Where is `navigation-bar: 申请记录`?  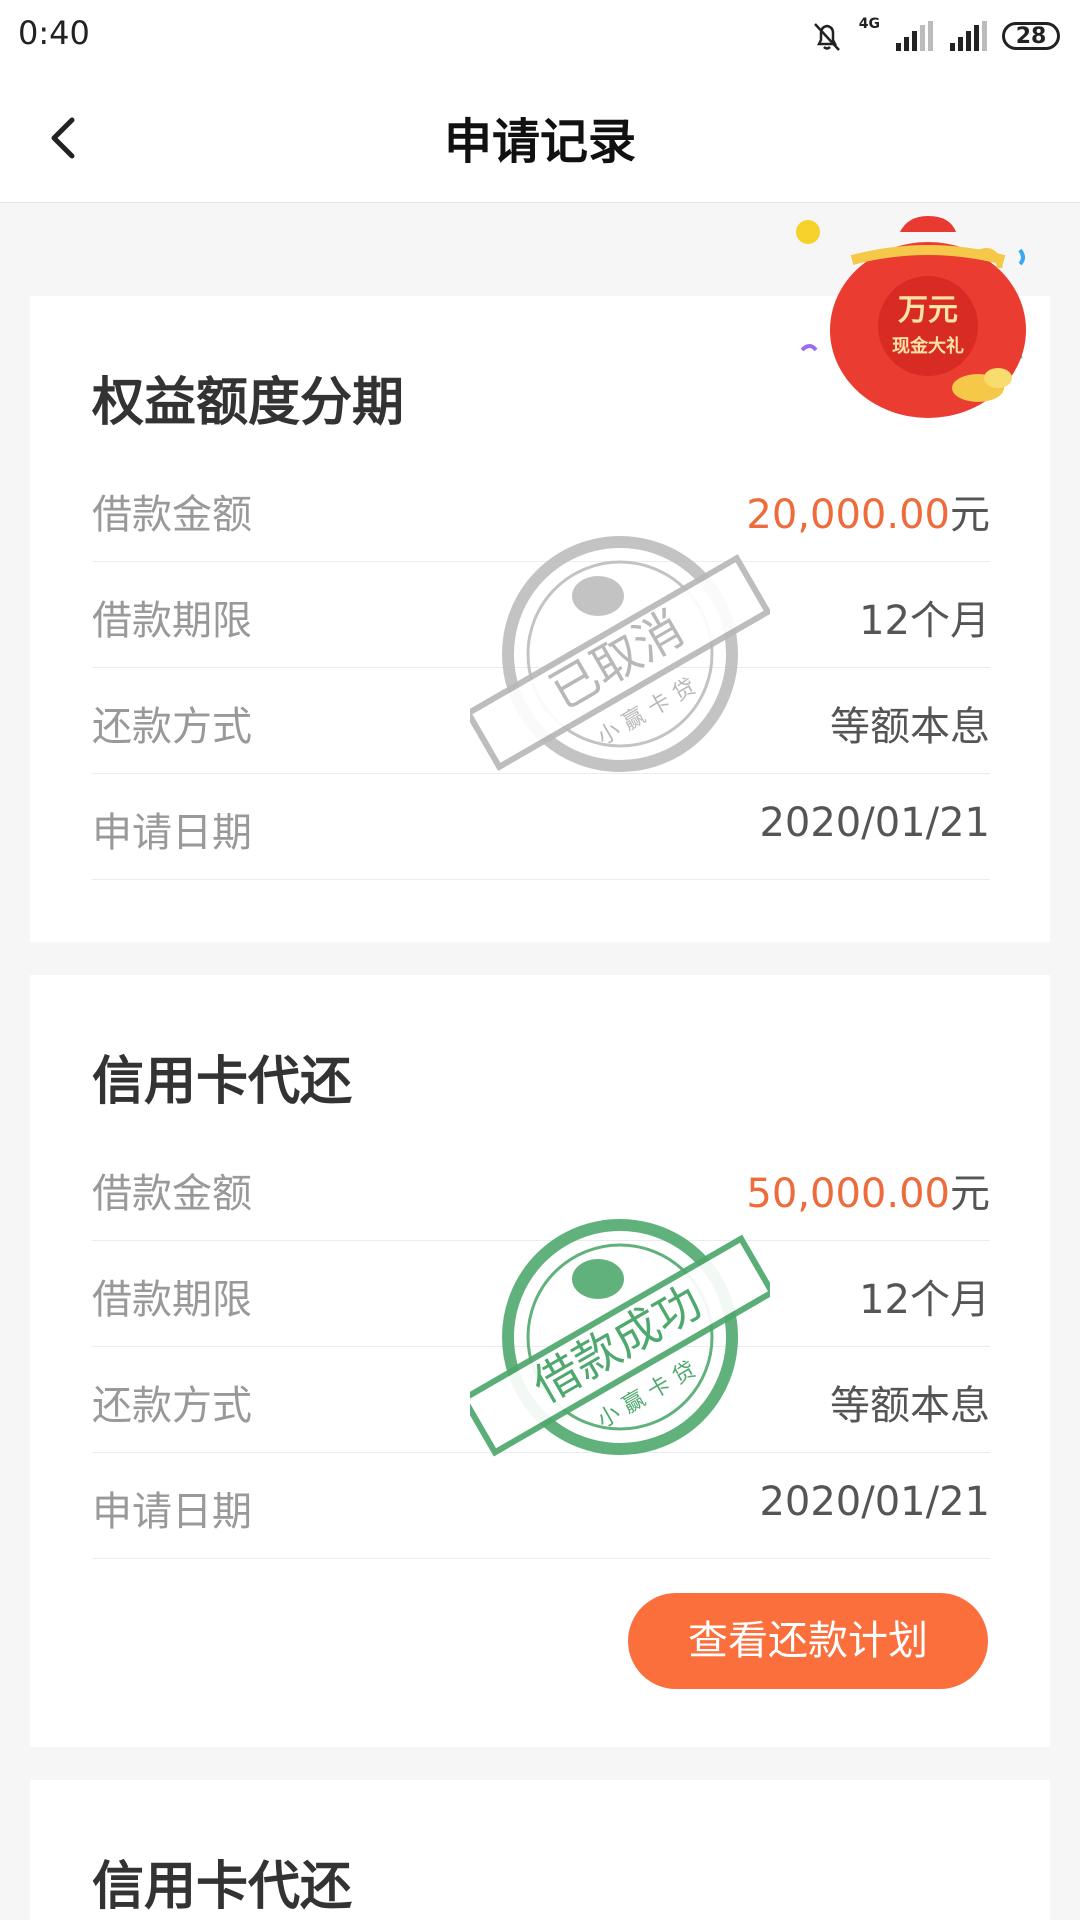
navigation-bar: 申请记录 is located at coordinates (540, 137).